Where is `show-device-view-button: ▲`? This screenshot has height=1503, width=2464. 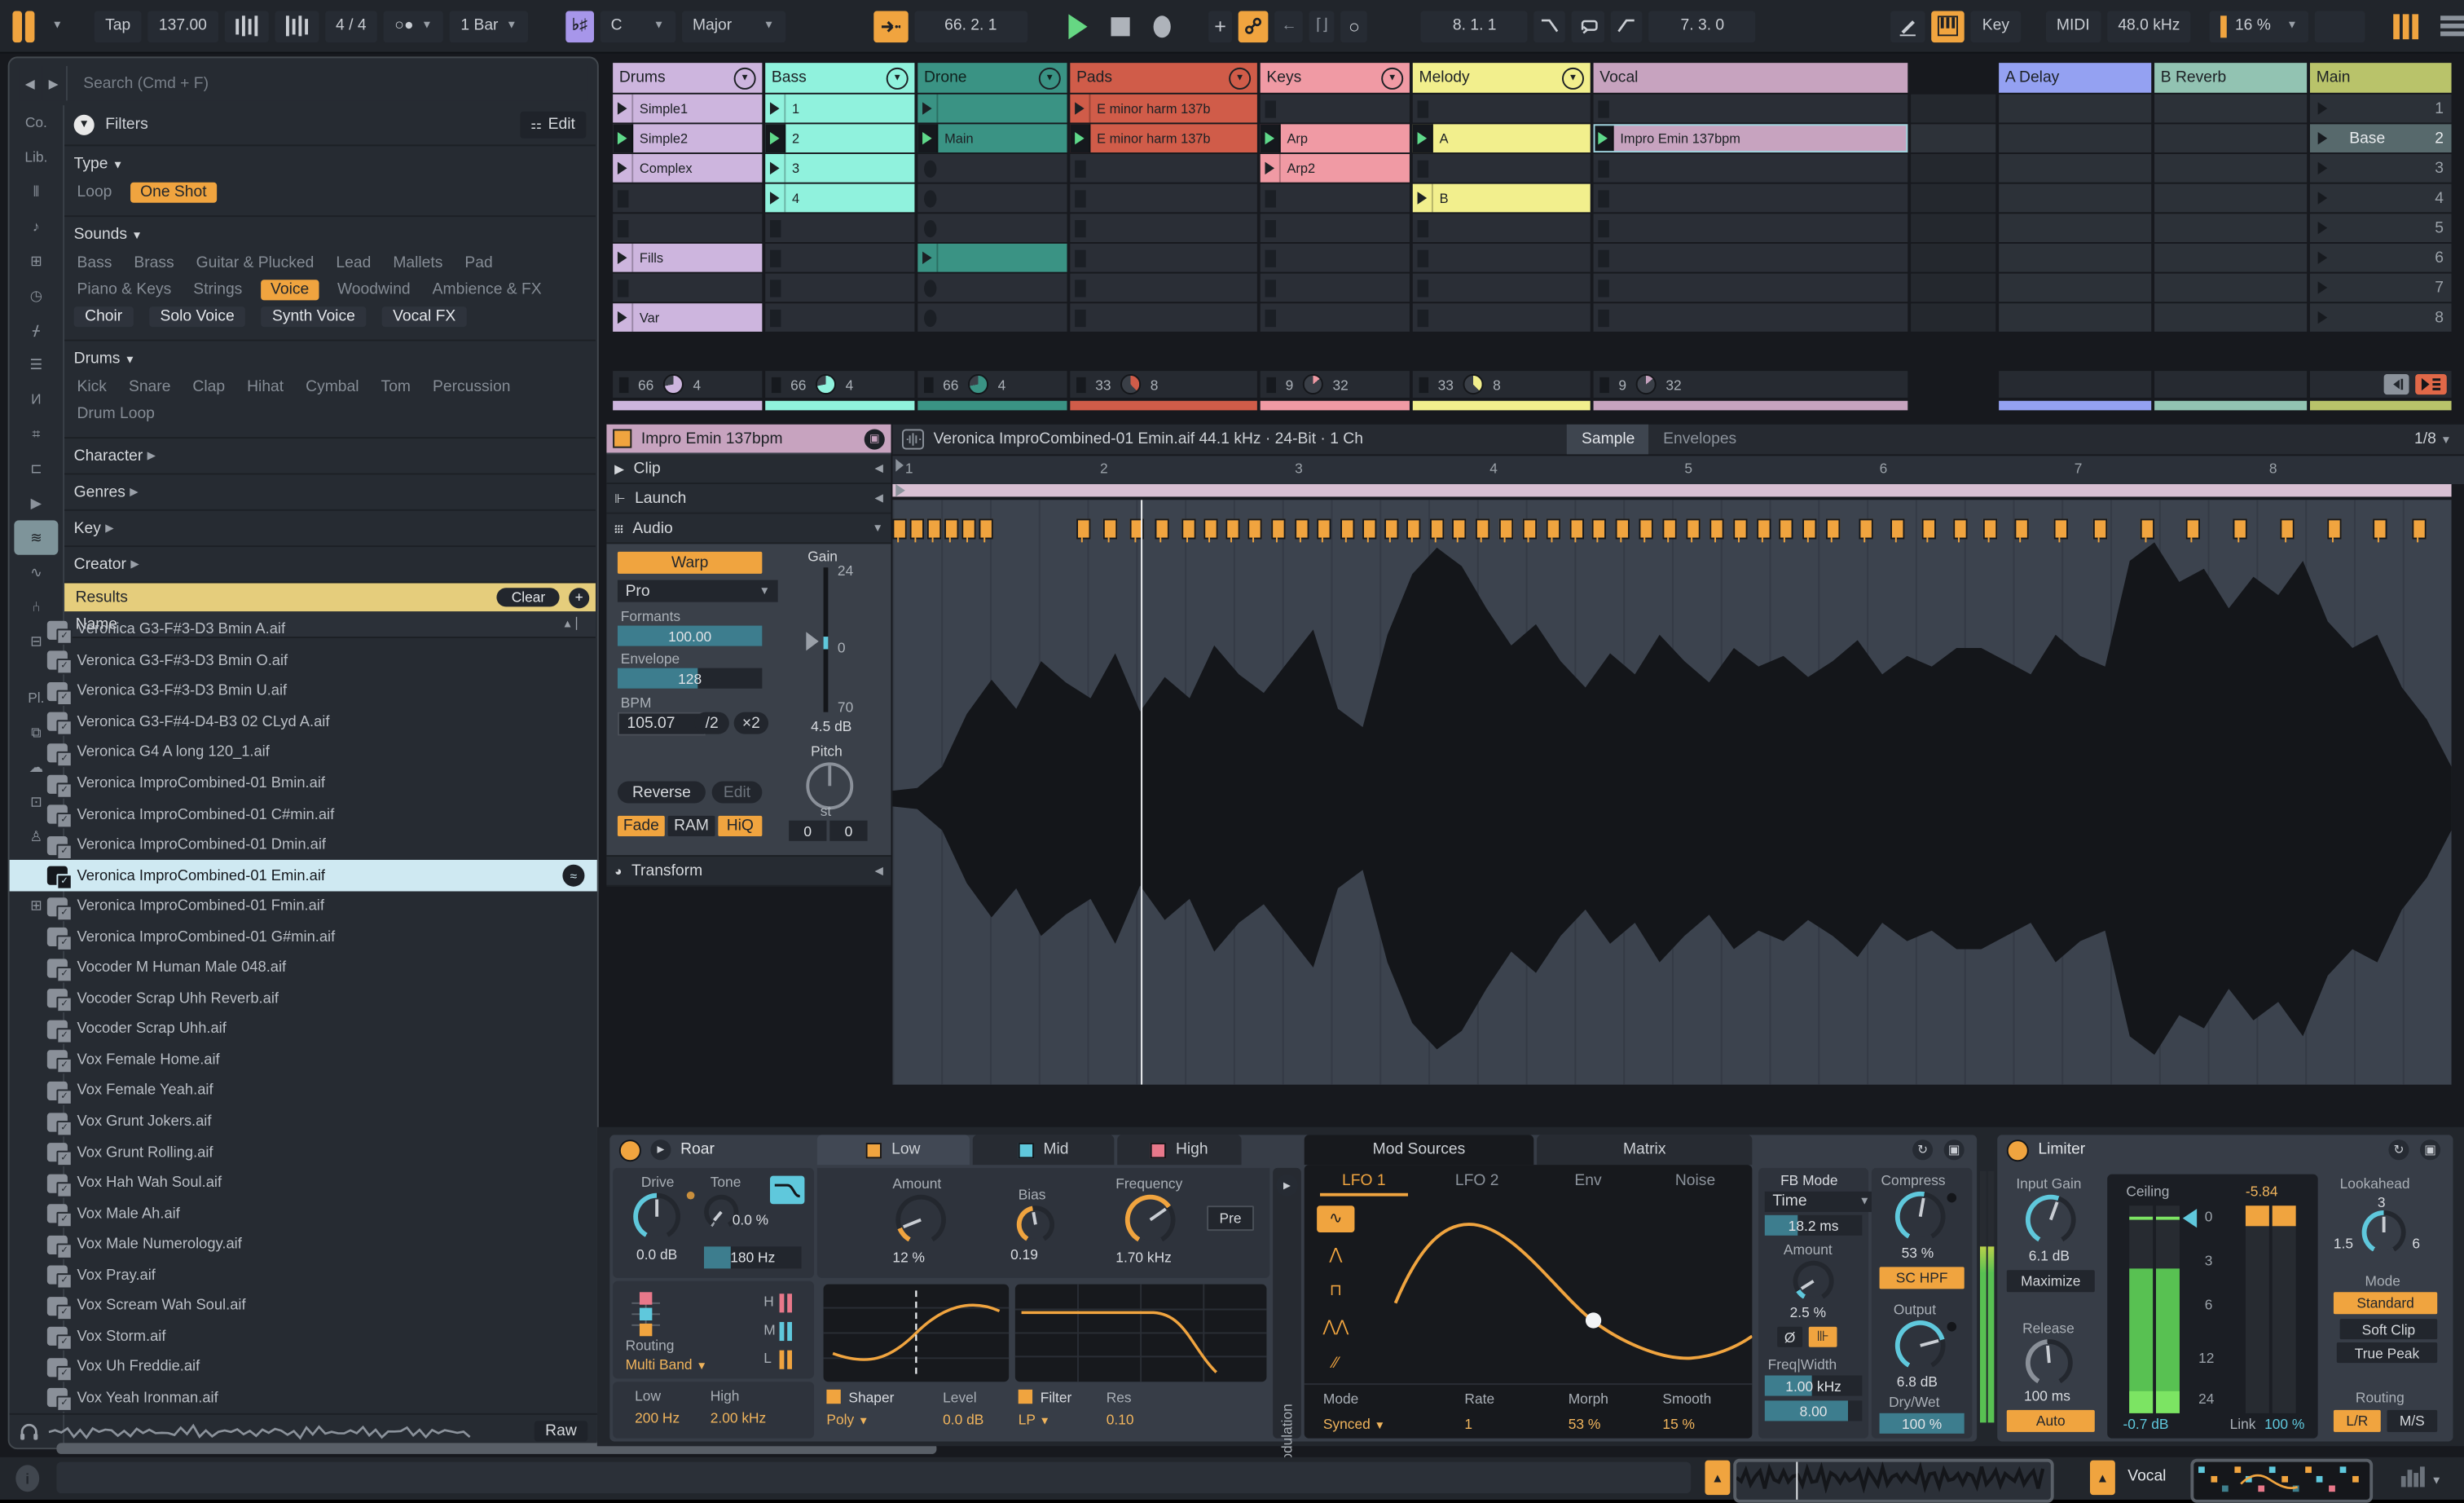 show-device-view-button: ▲ is located at coordinates (2102, 1478).